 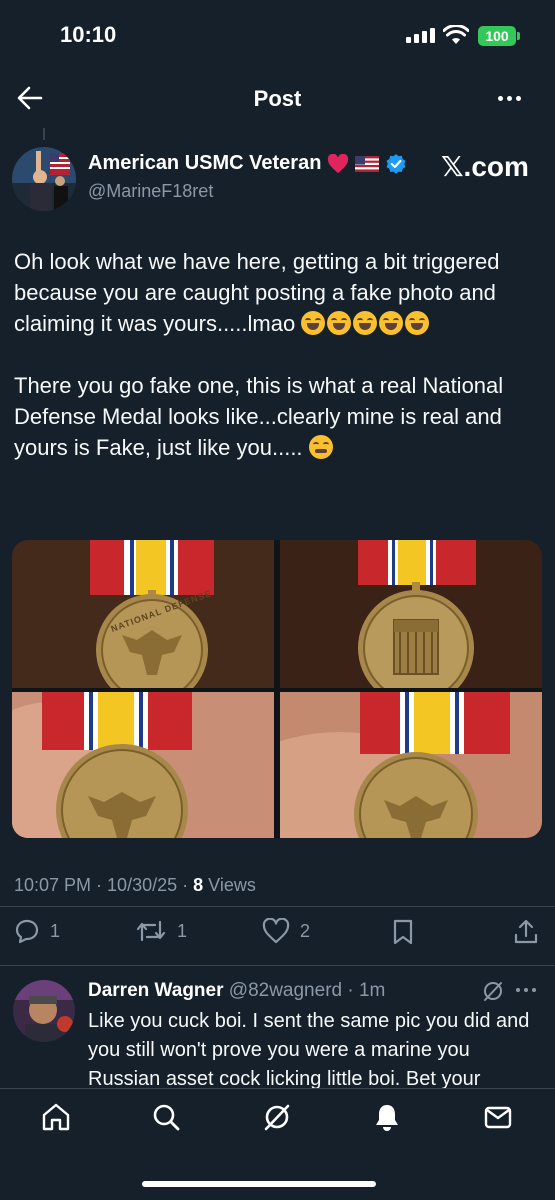 I want to click on status-time: 10:10, so click(x=88, y=34).